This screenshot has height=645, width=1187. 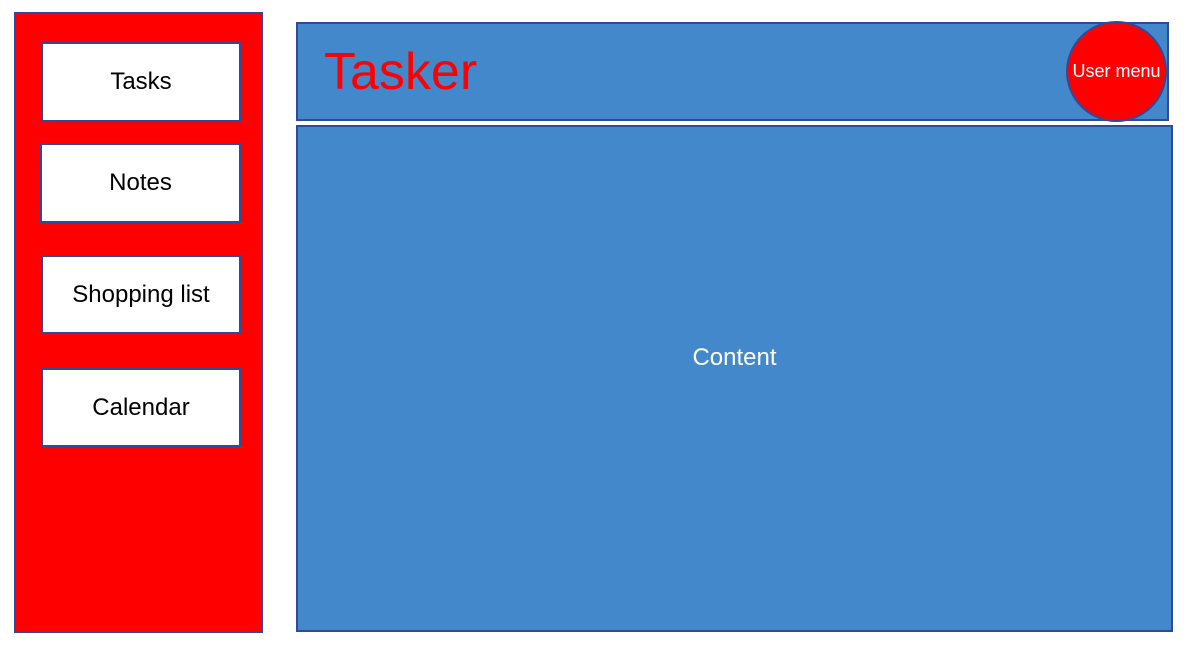 I want to click on sidebar-item-label: Notes, so click(x=140, y=182).